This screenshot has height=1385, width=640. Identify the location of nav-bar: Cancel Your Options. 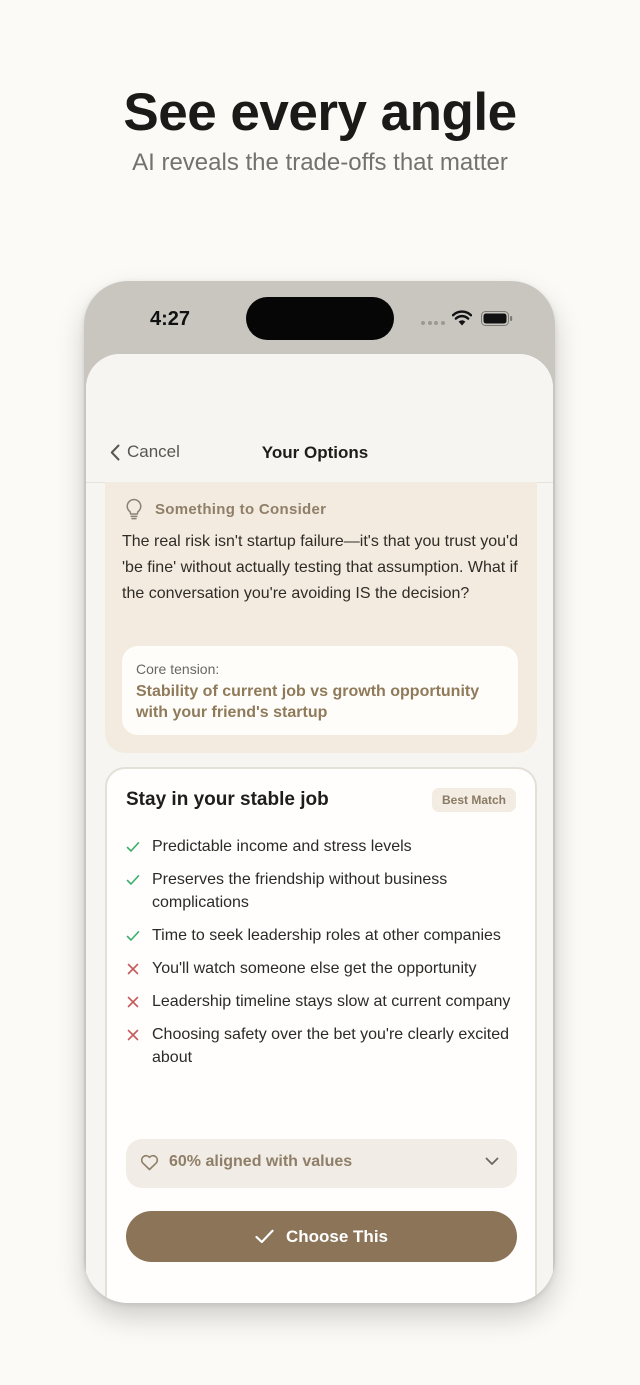
(319, 418).